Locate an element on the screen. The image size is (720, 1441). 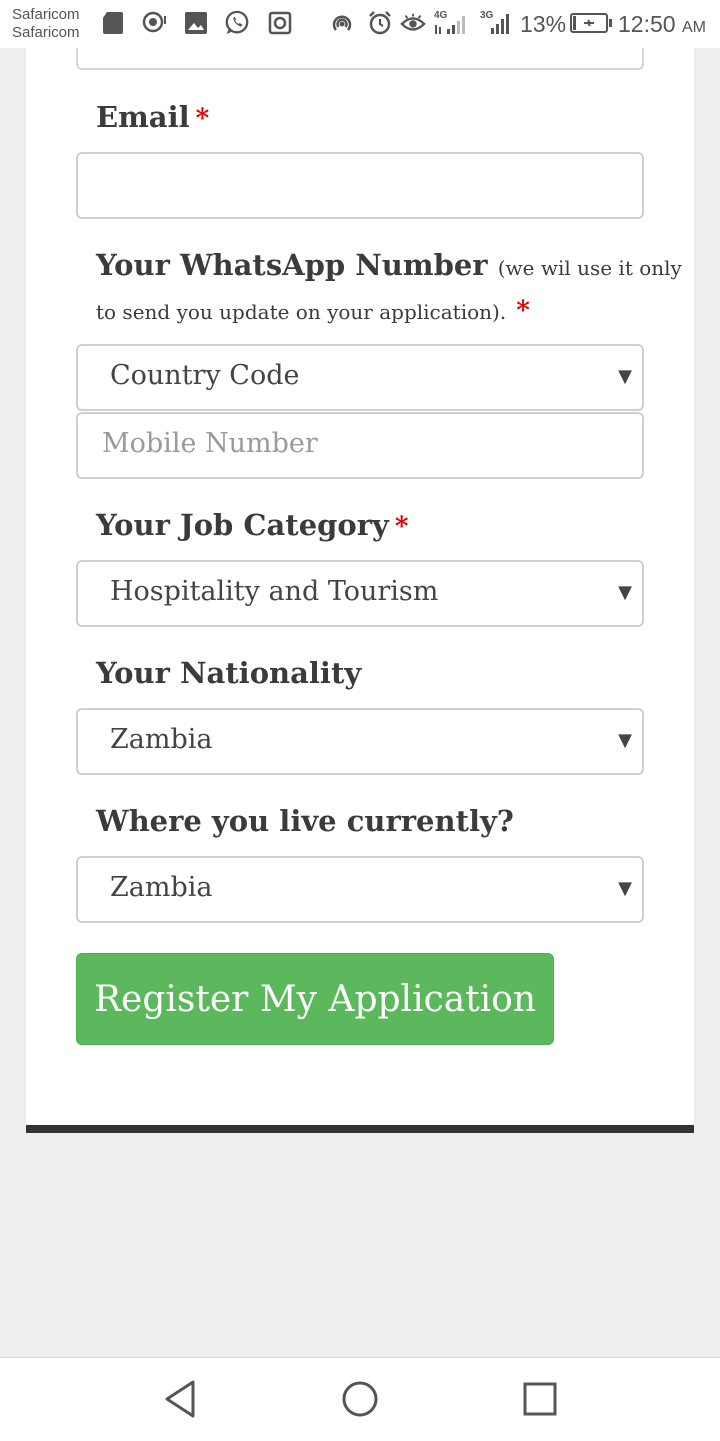
clock-time: 12:50 is located at coordinates (647, 24).